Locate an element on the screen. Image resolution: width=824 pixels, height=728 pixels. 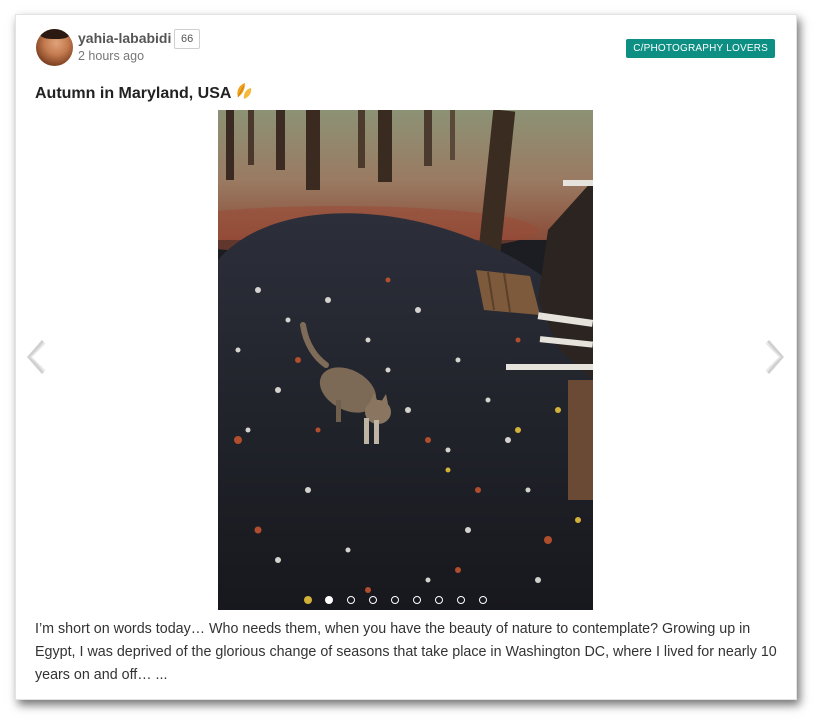
gallery-prev-button is located at coordinates (36, 357).